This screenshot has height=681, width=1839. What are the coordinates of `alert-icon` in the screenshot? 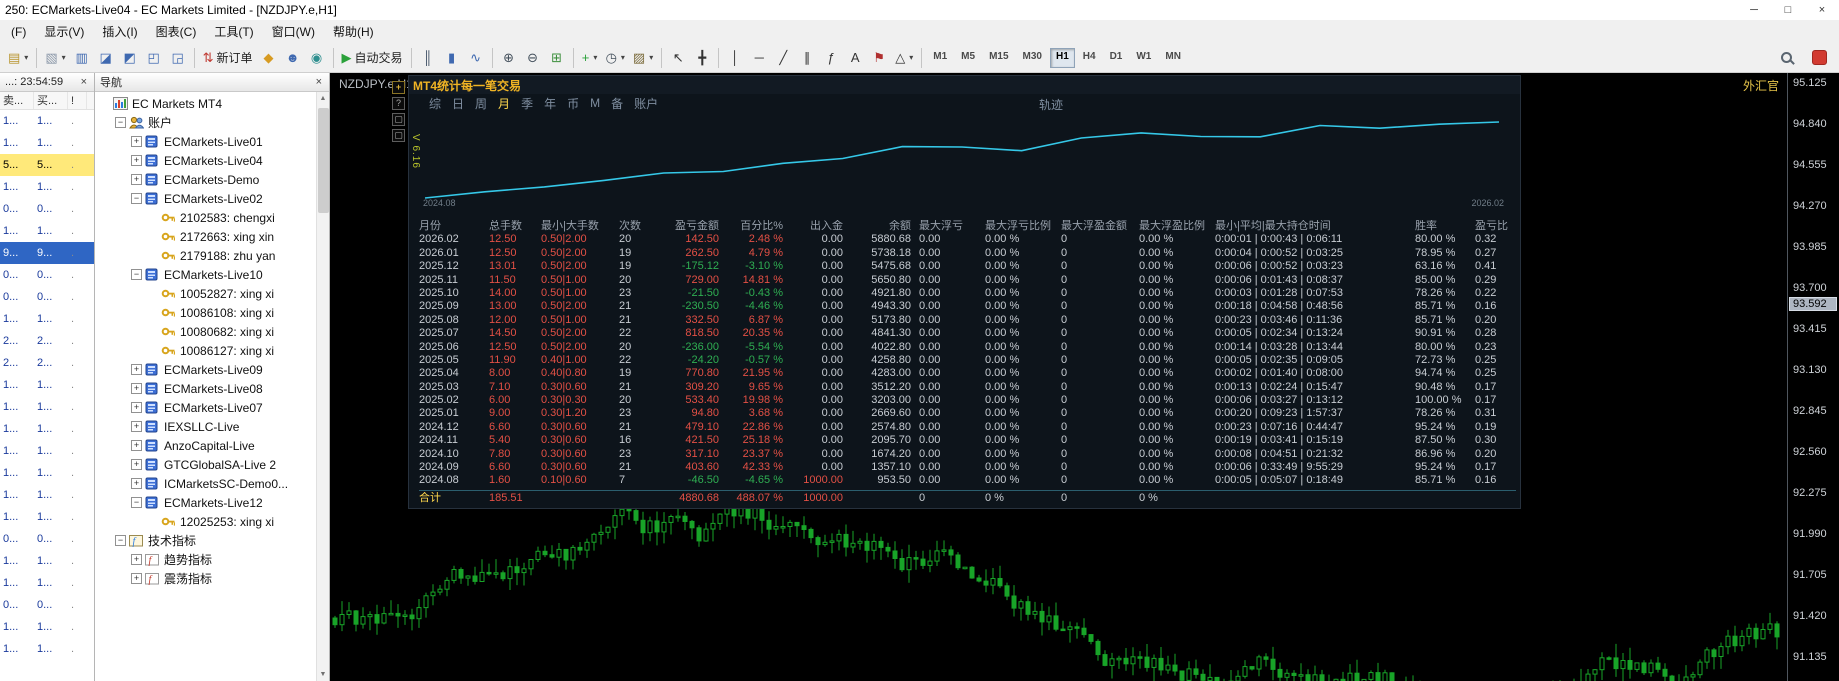 It's located at (1819, 57).